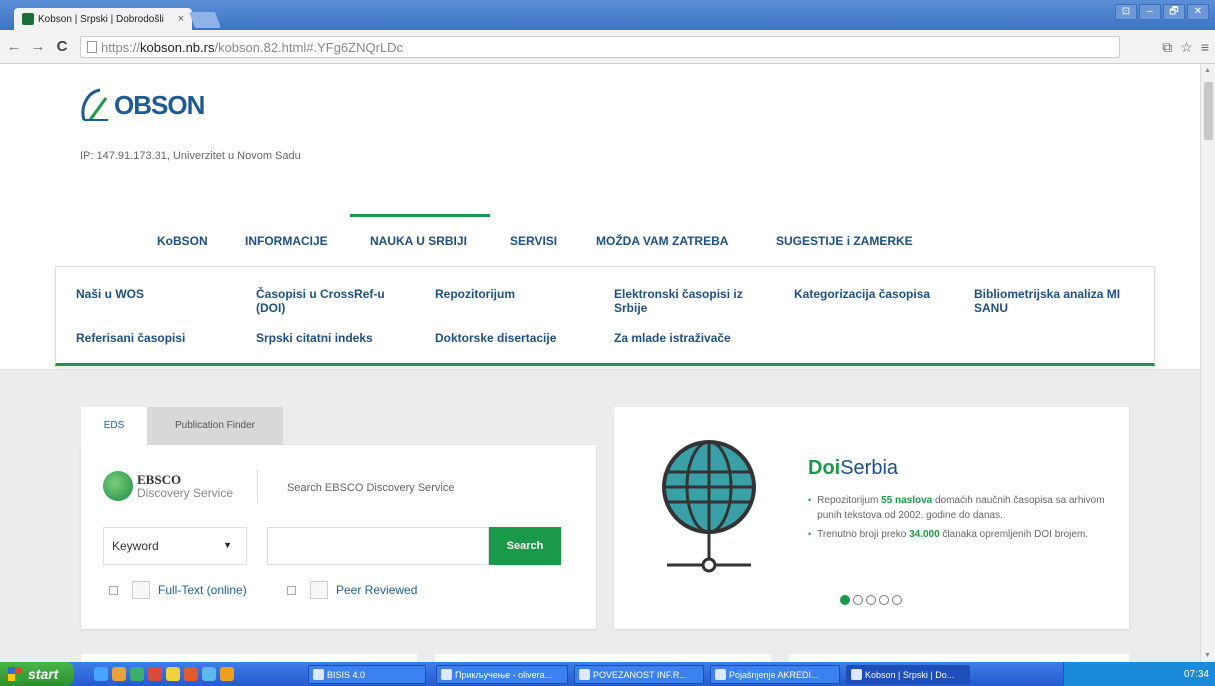 Image resolution: width=1215 pixels, height=686 pixels. Describe the element at coordinates (378, 546) in the screenshot. I see `search-input` at that location.